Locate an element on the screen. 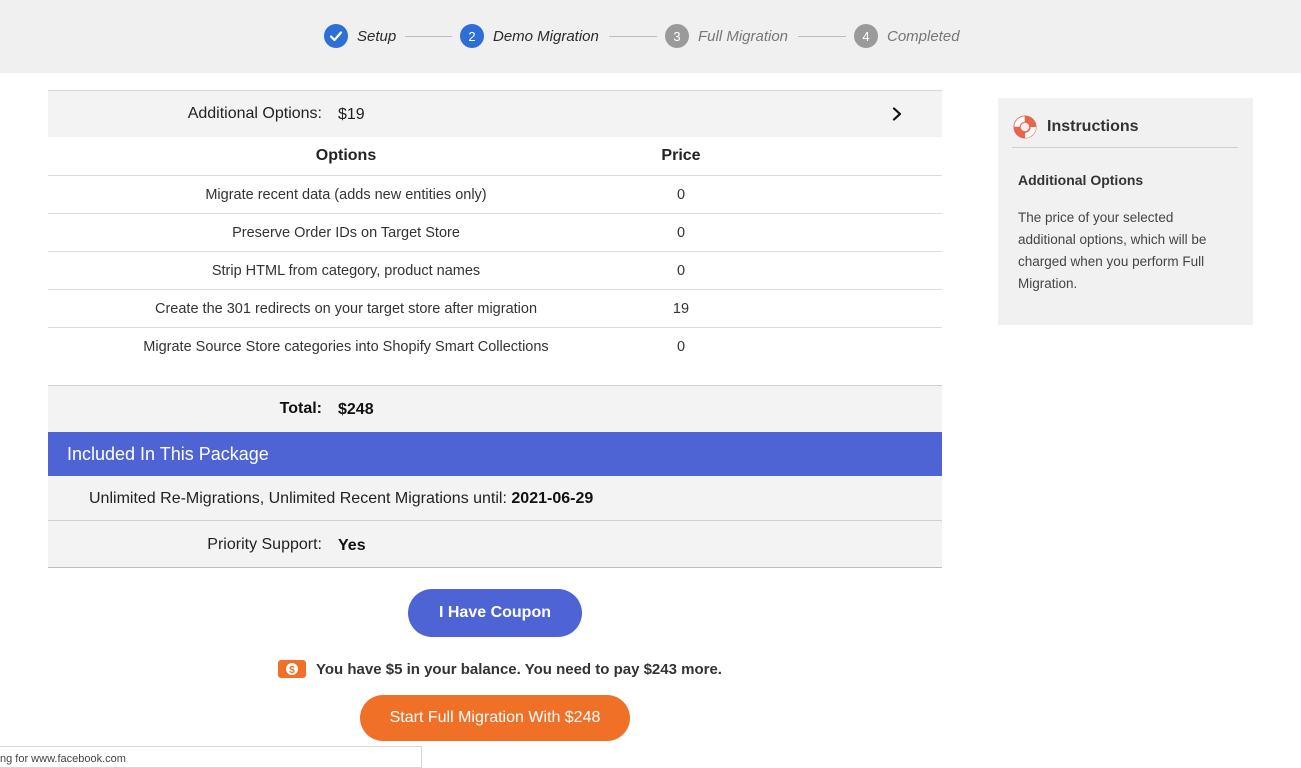  priority-support-value: Yes is located at coordinates (352, 545).